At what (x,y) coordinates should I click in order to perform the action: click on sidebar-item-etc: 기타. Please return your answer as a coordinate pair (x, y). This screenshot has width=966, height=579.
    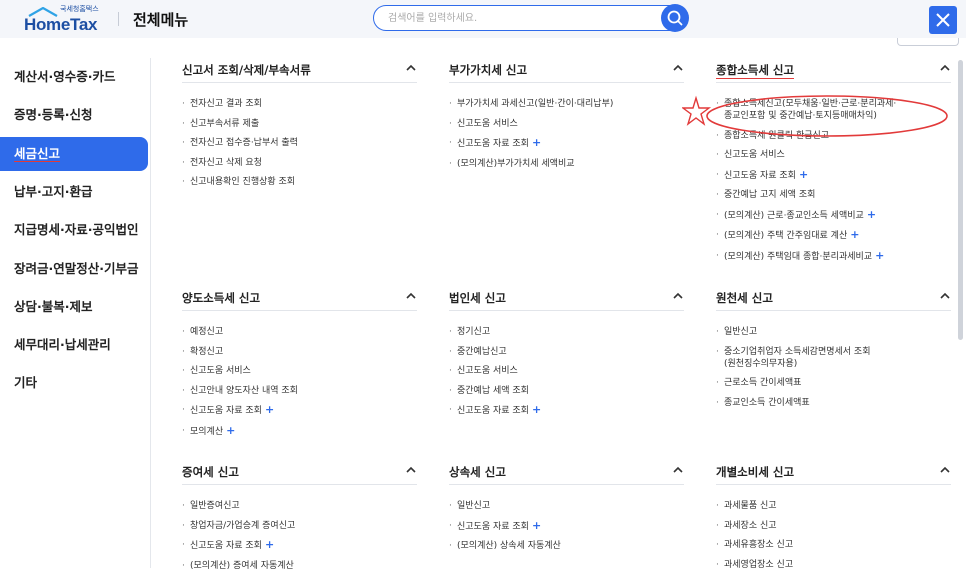
    Looking at the image, I should click on (74, 383).